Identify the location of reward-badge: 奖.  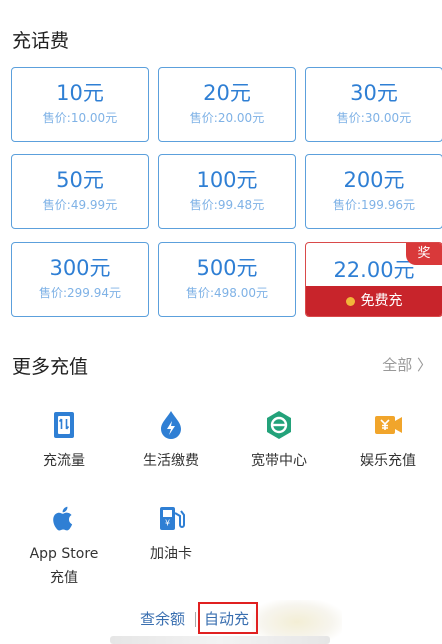
(424, 254).